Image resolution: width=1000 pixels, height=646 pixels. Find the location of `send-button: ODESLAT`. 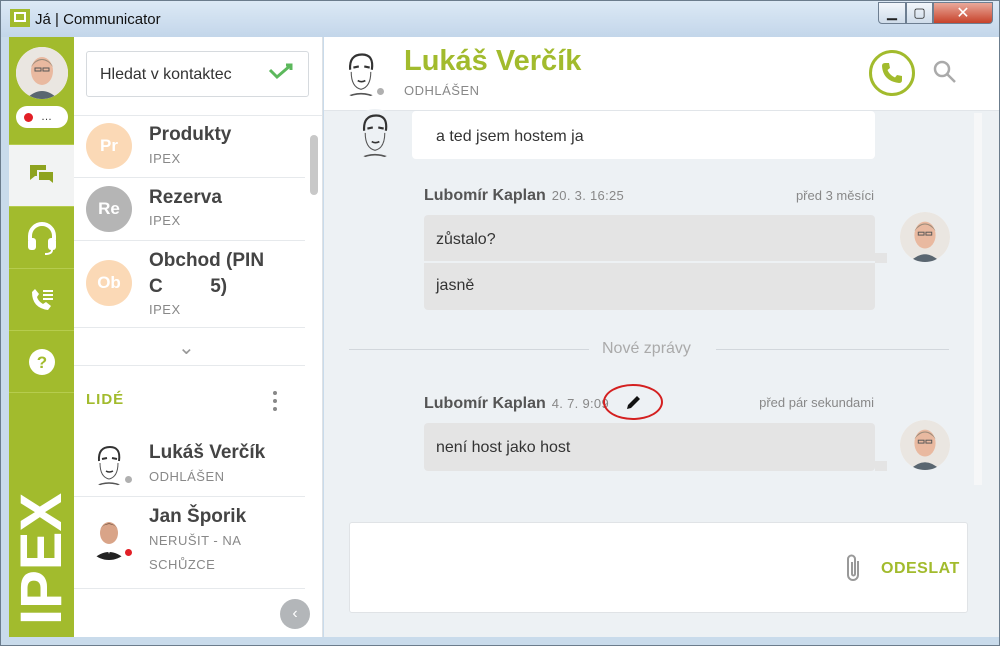

send-button: ODESLAT is located at coordinates (920, 569).